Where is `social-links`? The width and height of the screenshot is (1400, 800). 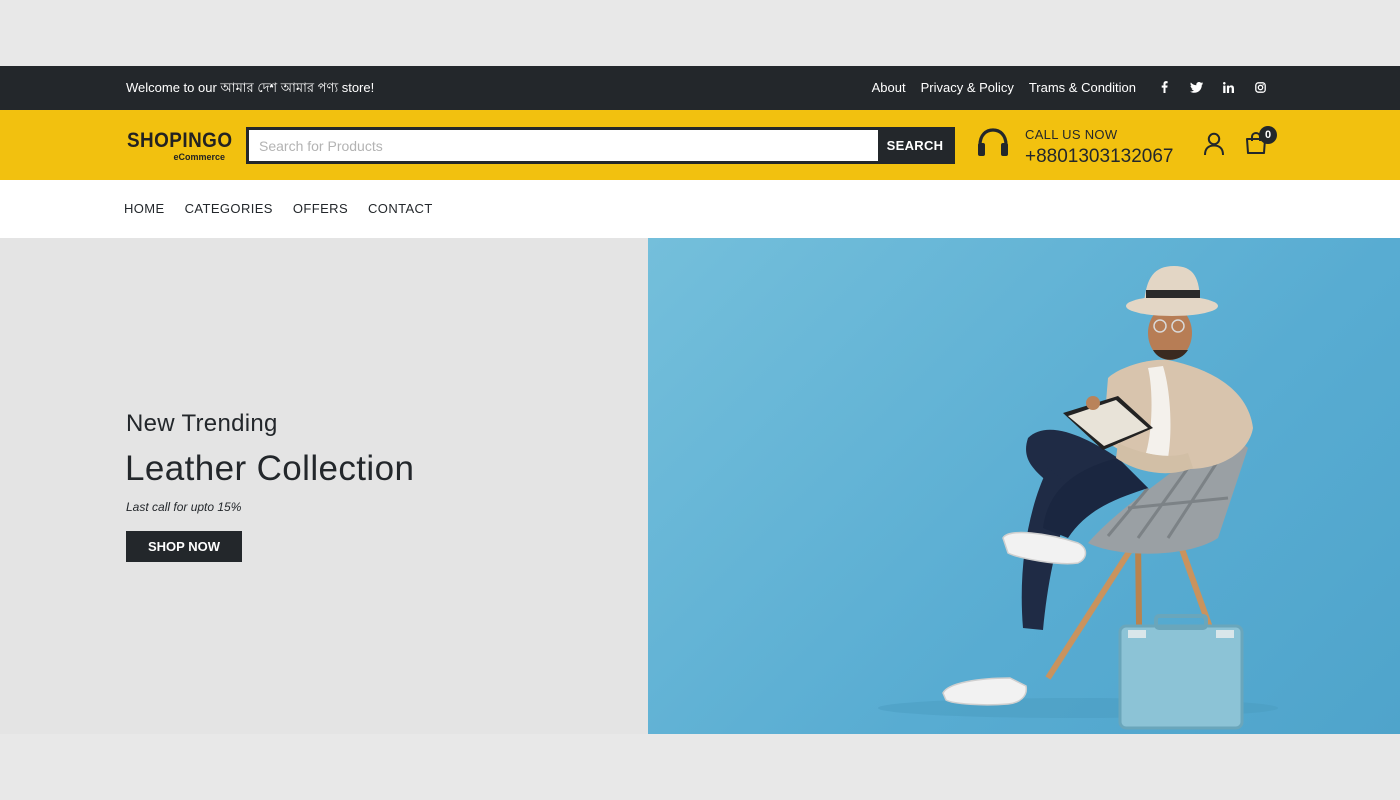
social-links is located at coordinates (1212, 87).